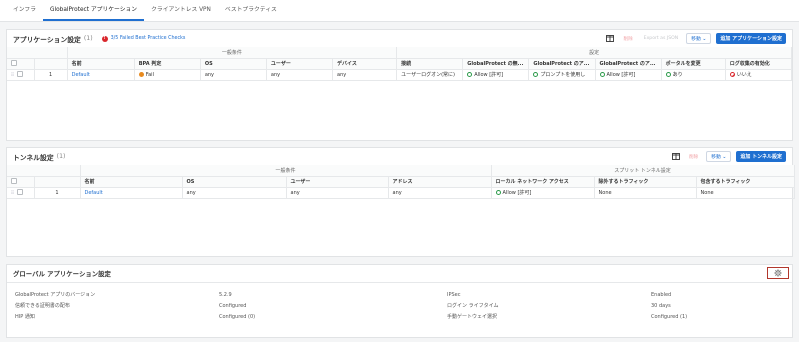 Image resolution: width=799 pixels, height=342 pixels. I want to click on settings-gear-icon, so click(778, 273).